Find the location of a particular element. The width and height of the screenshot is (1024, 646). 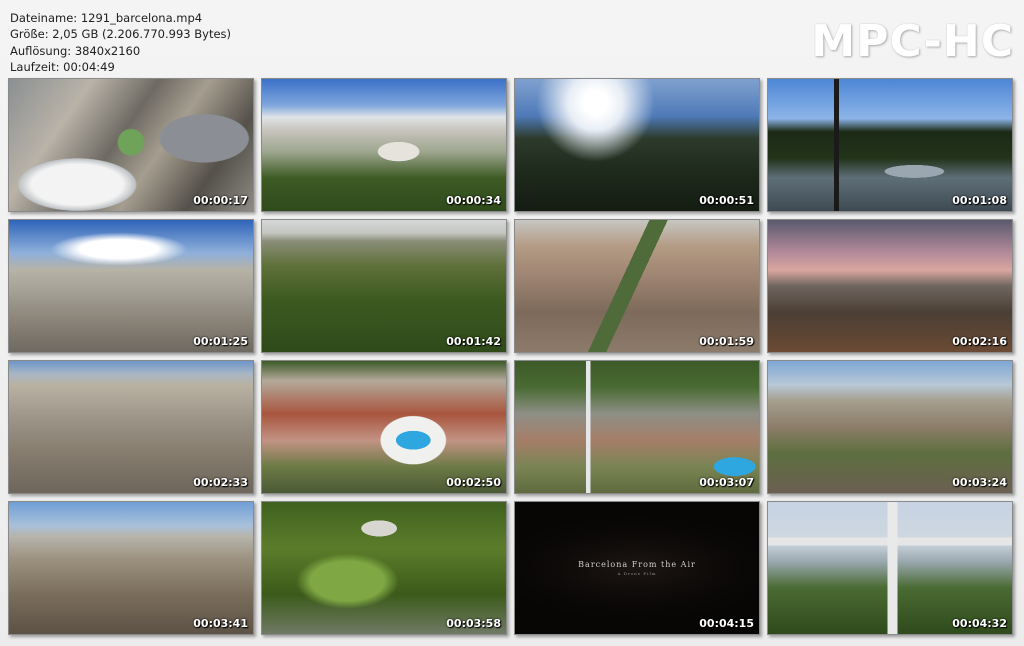

thumbnail-16: 00:04:32 is located at coordinates (890, 568).